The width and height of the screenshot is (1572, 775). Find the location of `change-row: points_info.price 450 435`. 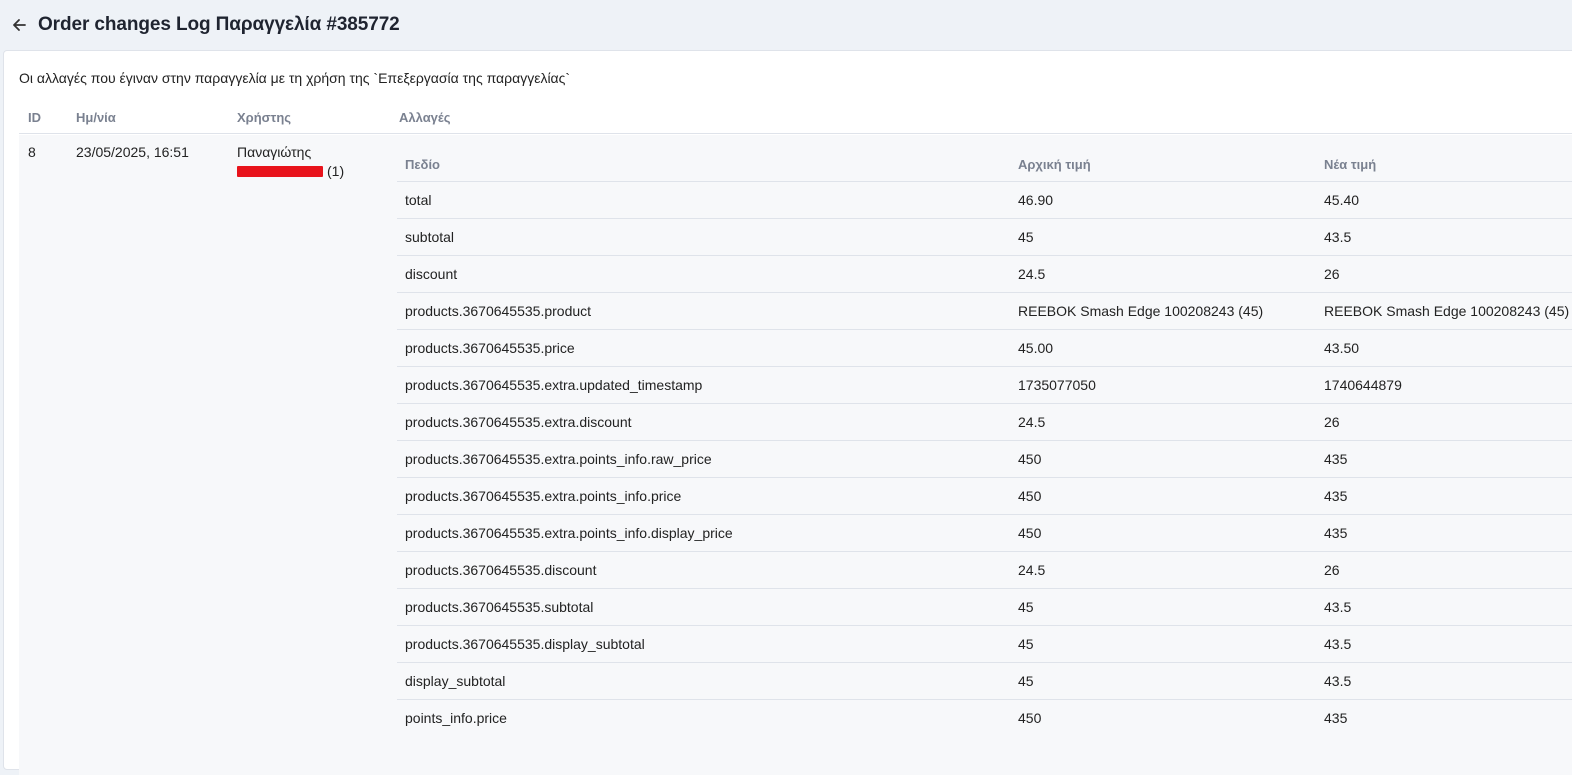

change-row: points_info.price 450 435 is located at coordinates (984, 718).